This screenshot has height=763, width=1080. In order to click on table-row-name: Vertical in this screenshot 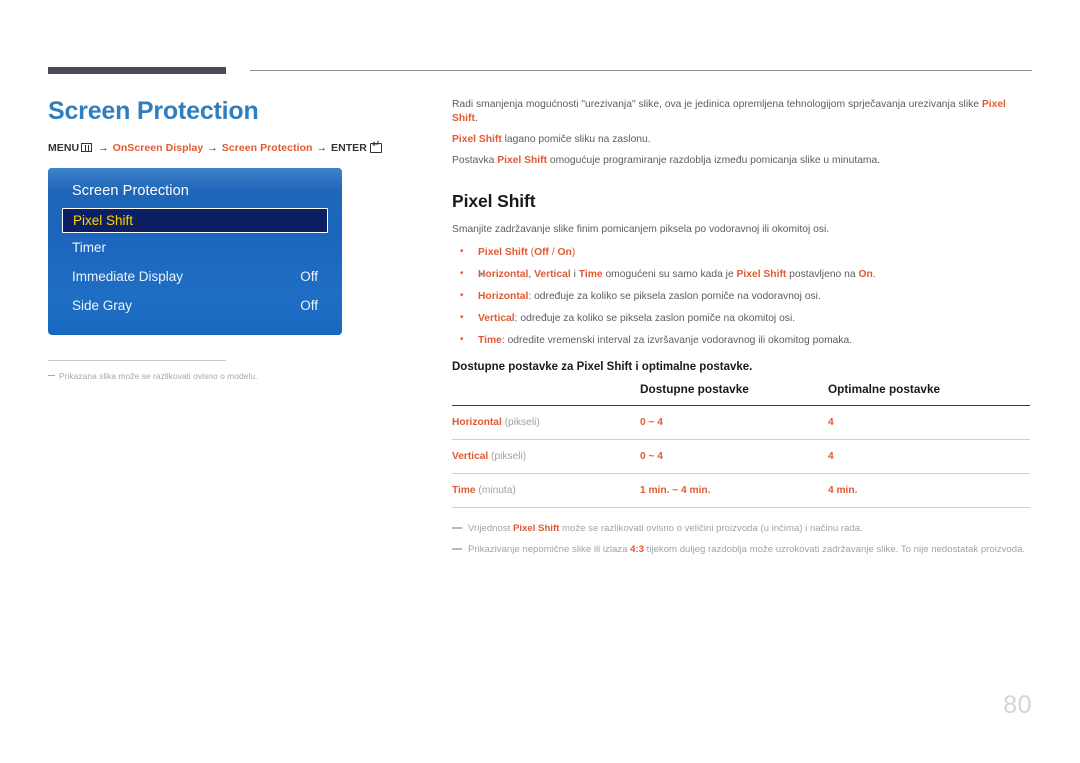, I will do `click(470, 456)`.